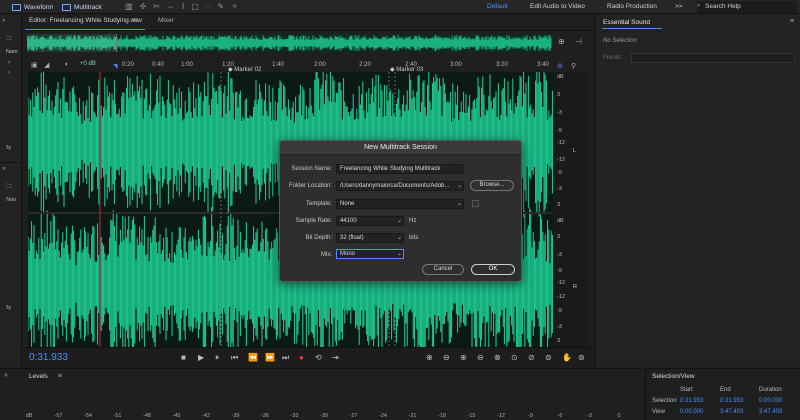 The width and height of the screenshot is (800, 420). What do you see at coordinates (731, 401) in the screenshot?
I see `selection-end: 0:31.933` at bounding box center [731, 401].